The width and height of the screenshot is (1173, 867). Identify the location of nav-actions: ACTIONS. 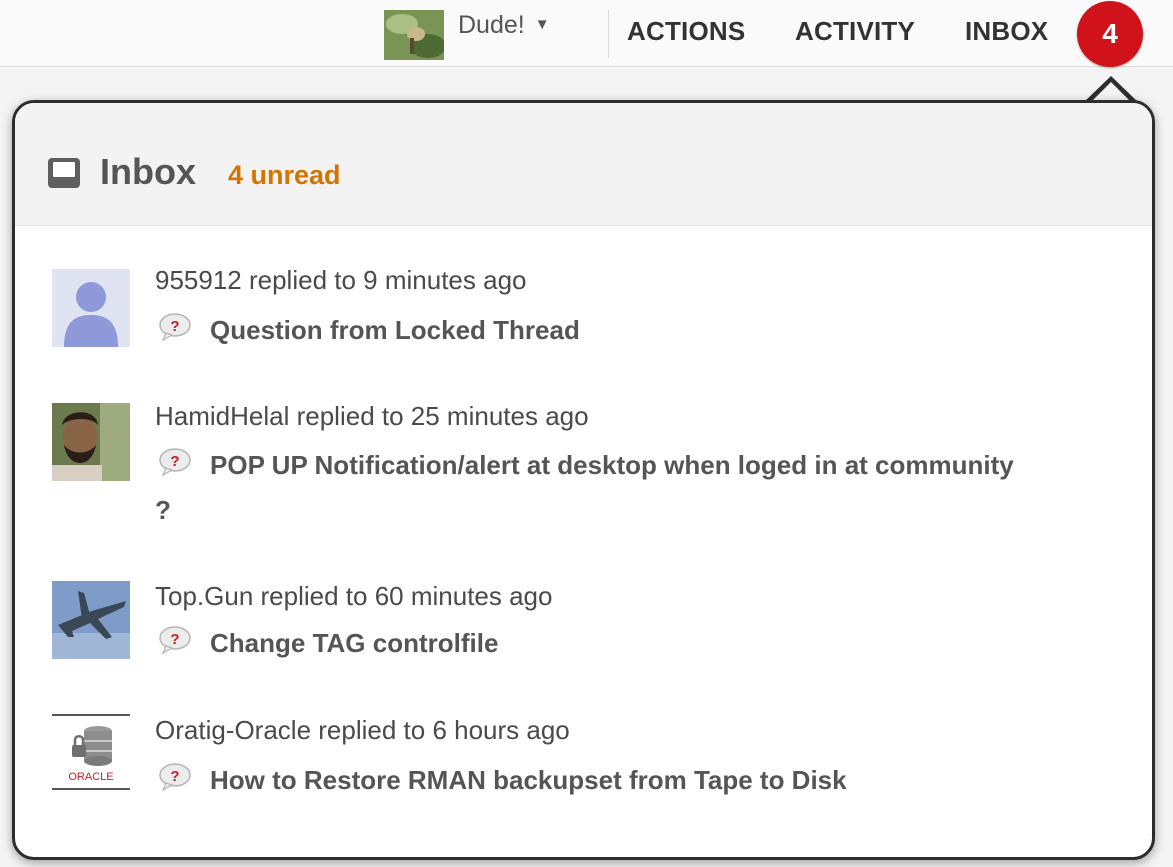
(686, 31).